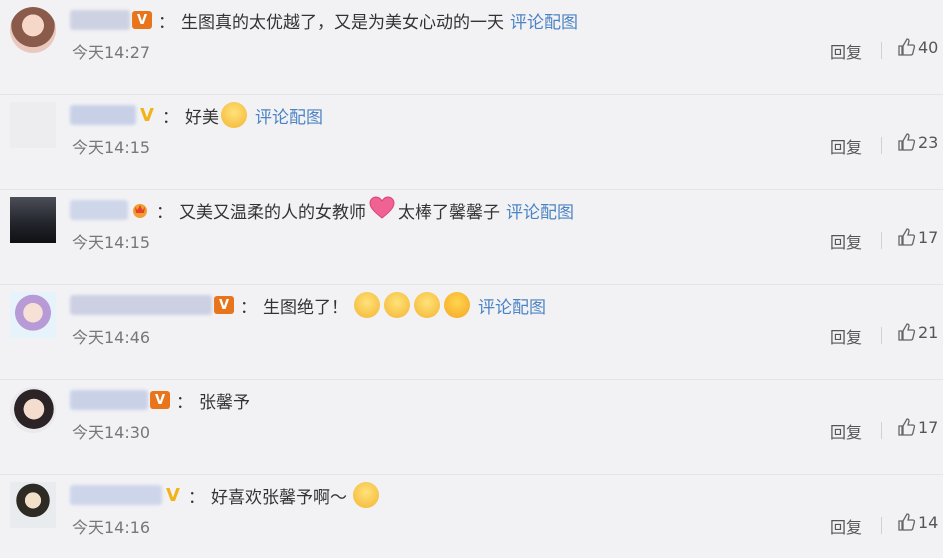 The height and width of the screenshot is (558, 943). What do you see at coordinates (928, 142) in the screenshot?
I see `like-count: 23` at bounding box center [928, 142].